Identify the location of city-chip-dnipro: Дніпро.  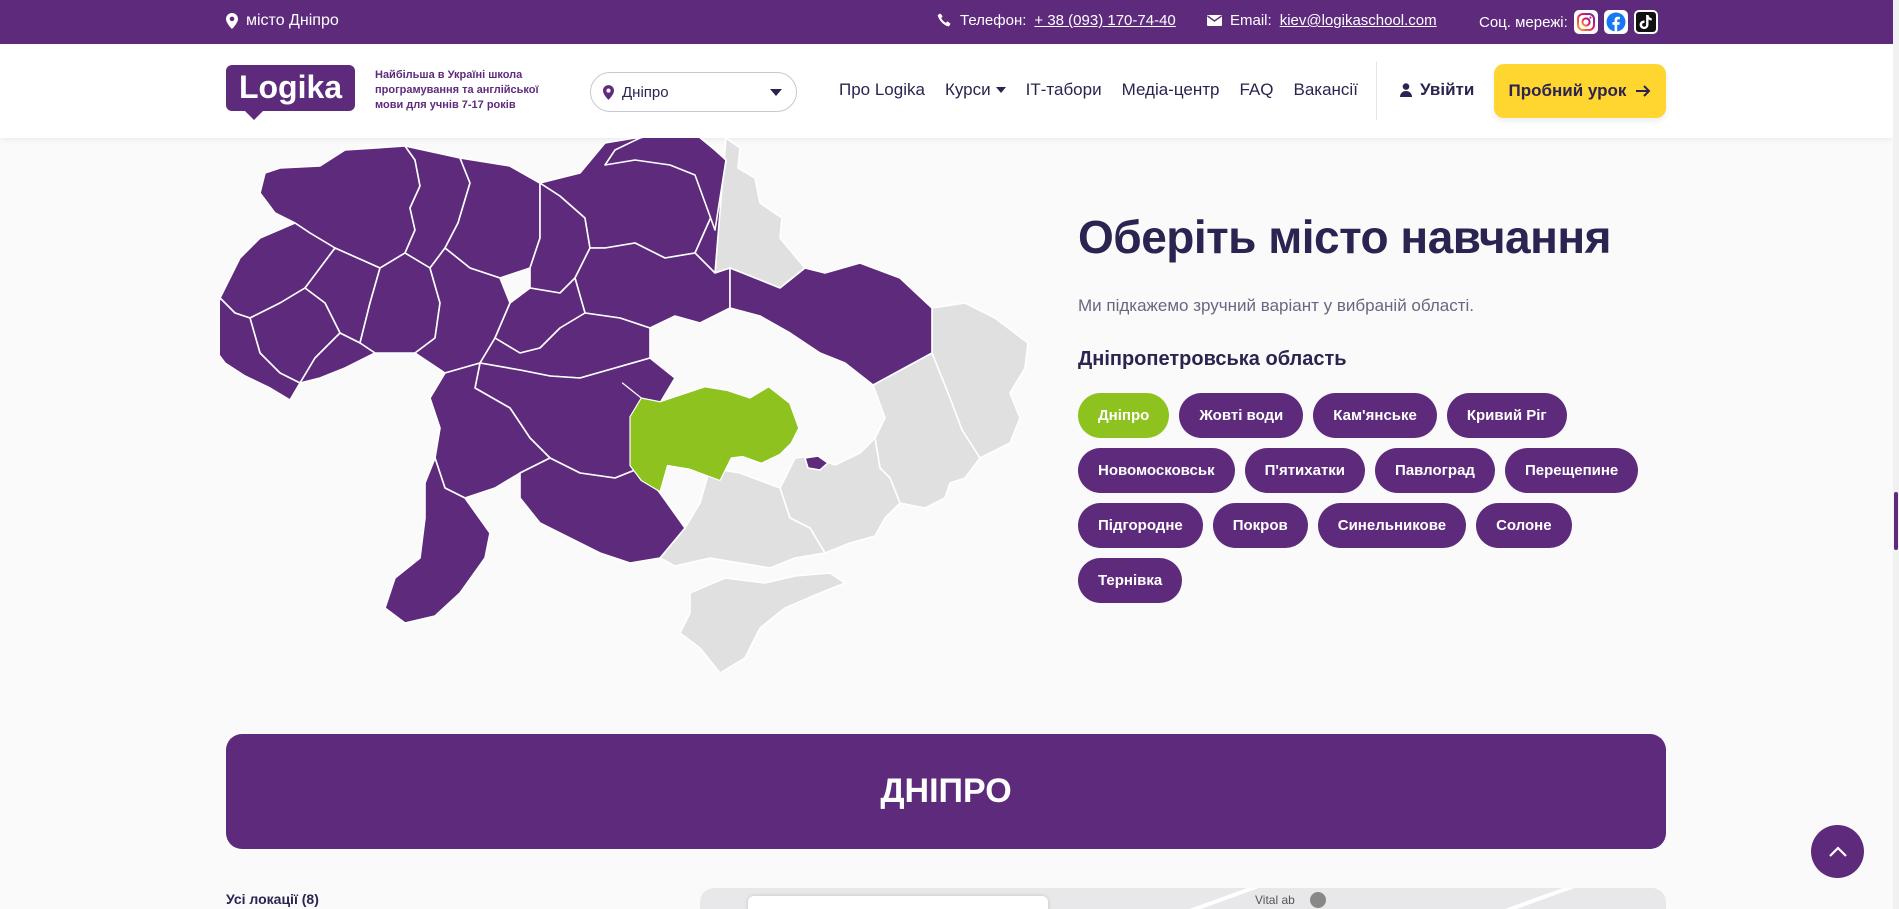
(1124, 415).